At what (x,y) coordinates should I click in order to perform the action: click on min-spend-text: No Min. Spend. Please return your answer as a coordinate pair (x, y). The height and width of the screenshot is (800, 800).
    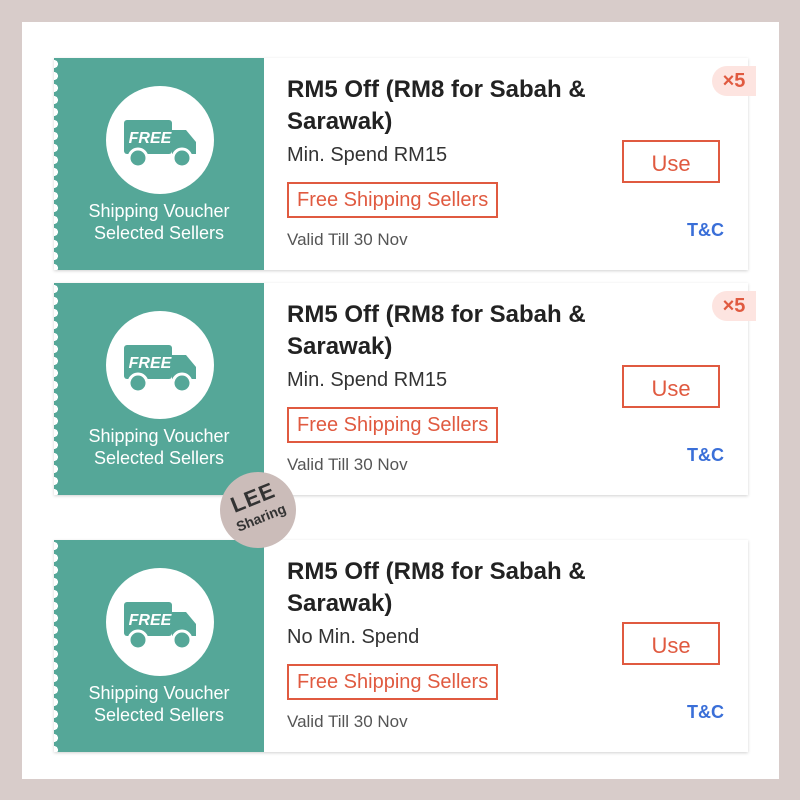
    Looking at the image, I should click on (353, 637).